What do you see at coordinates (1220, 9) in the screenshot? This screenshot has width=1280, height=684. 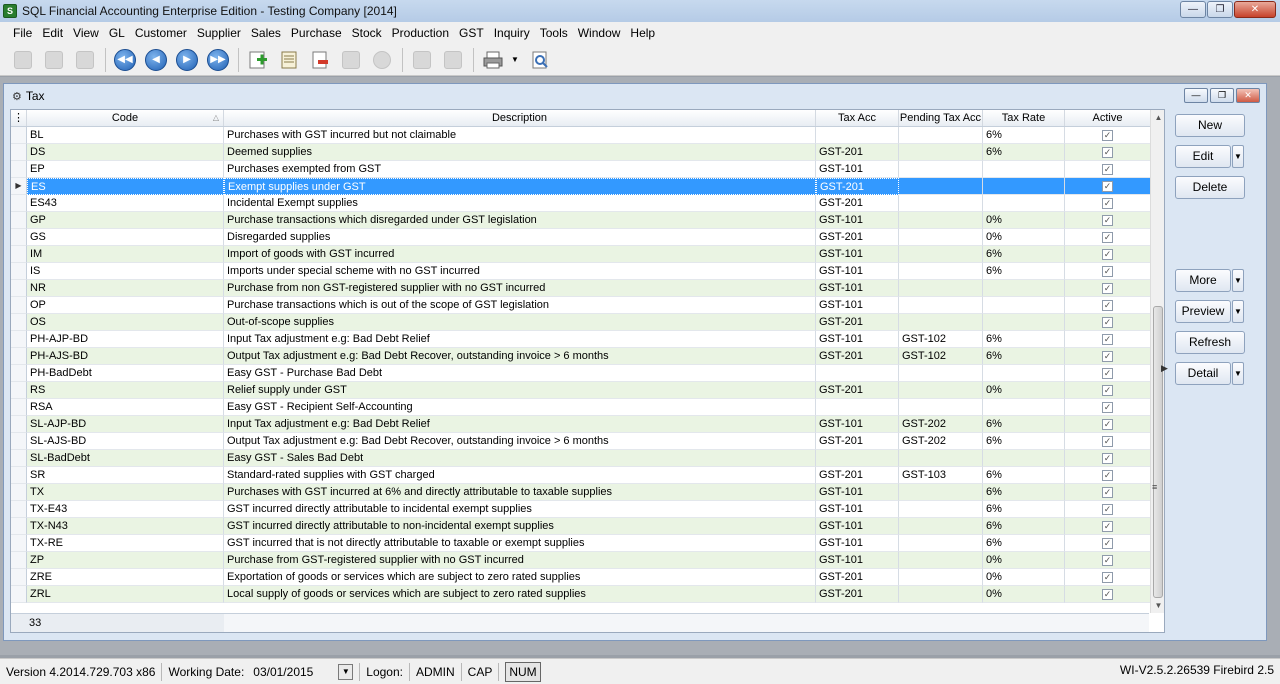 I see `restore-icon: ❐` at bounding box center [1220, 9].